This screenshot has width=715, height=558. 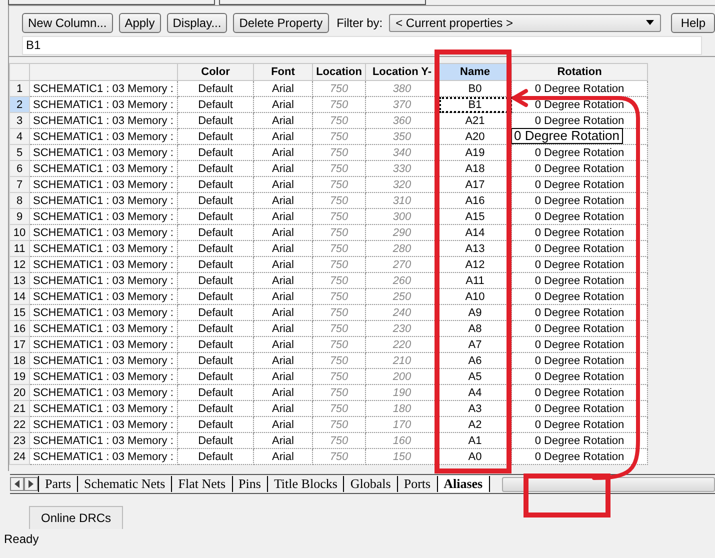 What do you see at coordinates (20, 136) in the screenshot?
I see `row-number: 4` at bounding box center [20, 136].